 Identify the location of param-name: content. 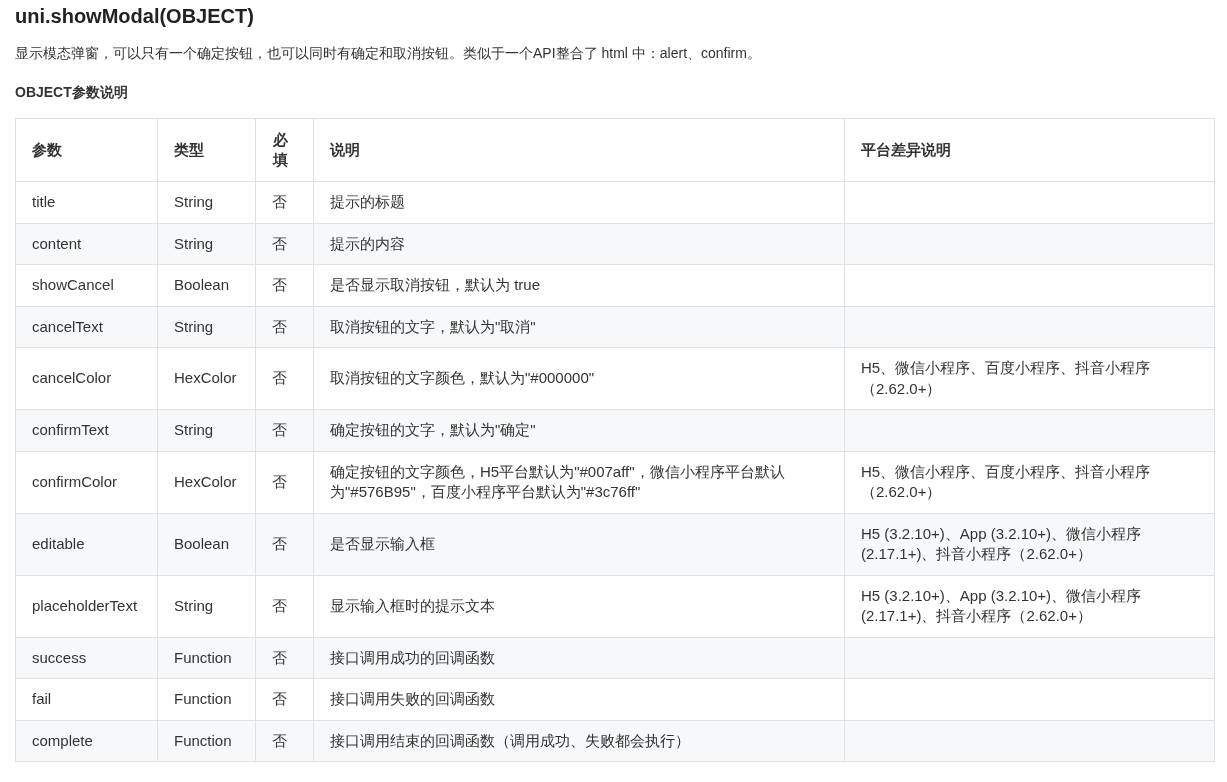
(86, 244).